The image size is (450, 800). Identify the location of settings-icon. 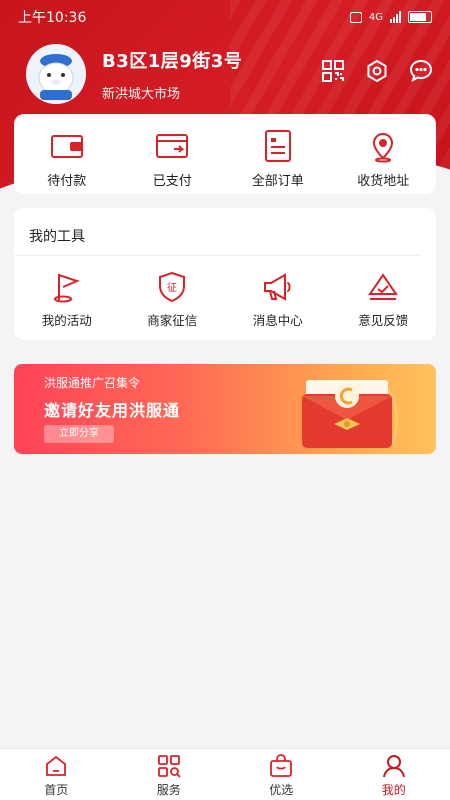
(377, 71).